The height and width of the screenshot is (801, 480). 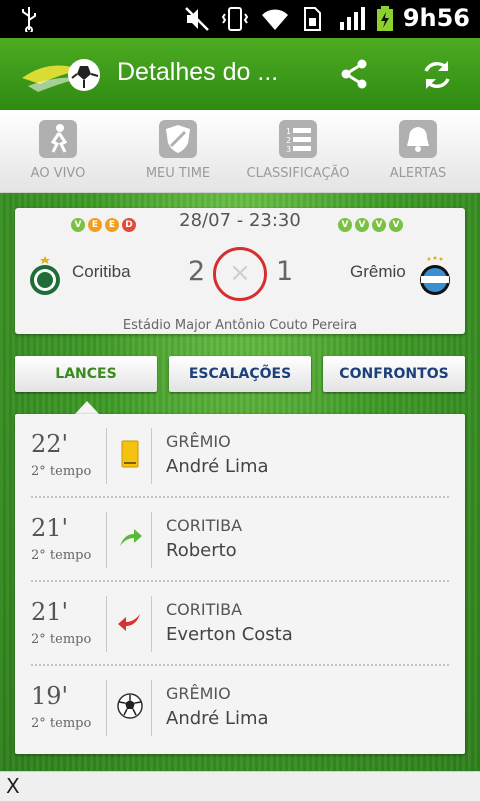 What do you see at coordinates (435, 275) in the screenshot?
I see `gremio-crest-icon` at bounding box center [435, 275].